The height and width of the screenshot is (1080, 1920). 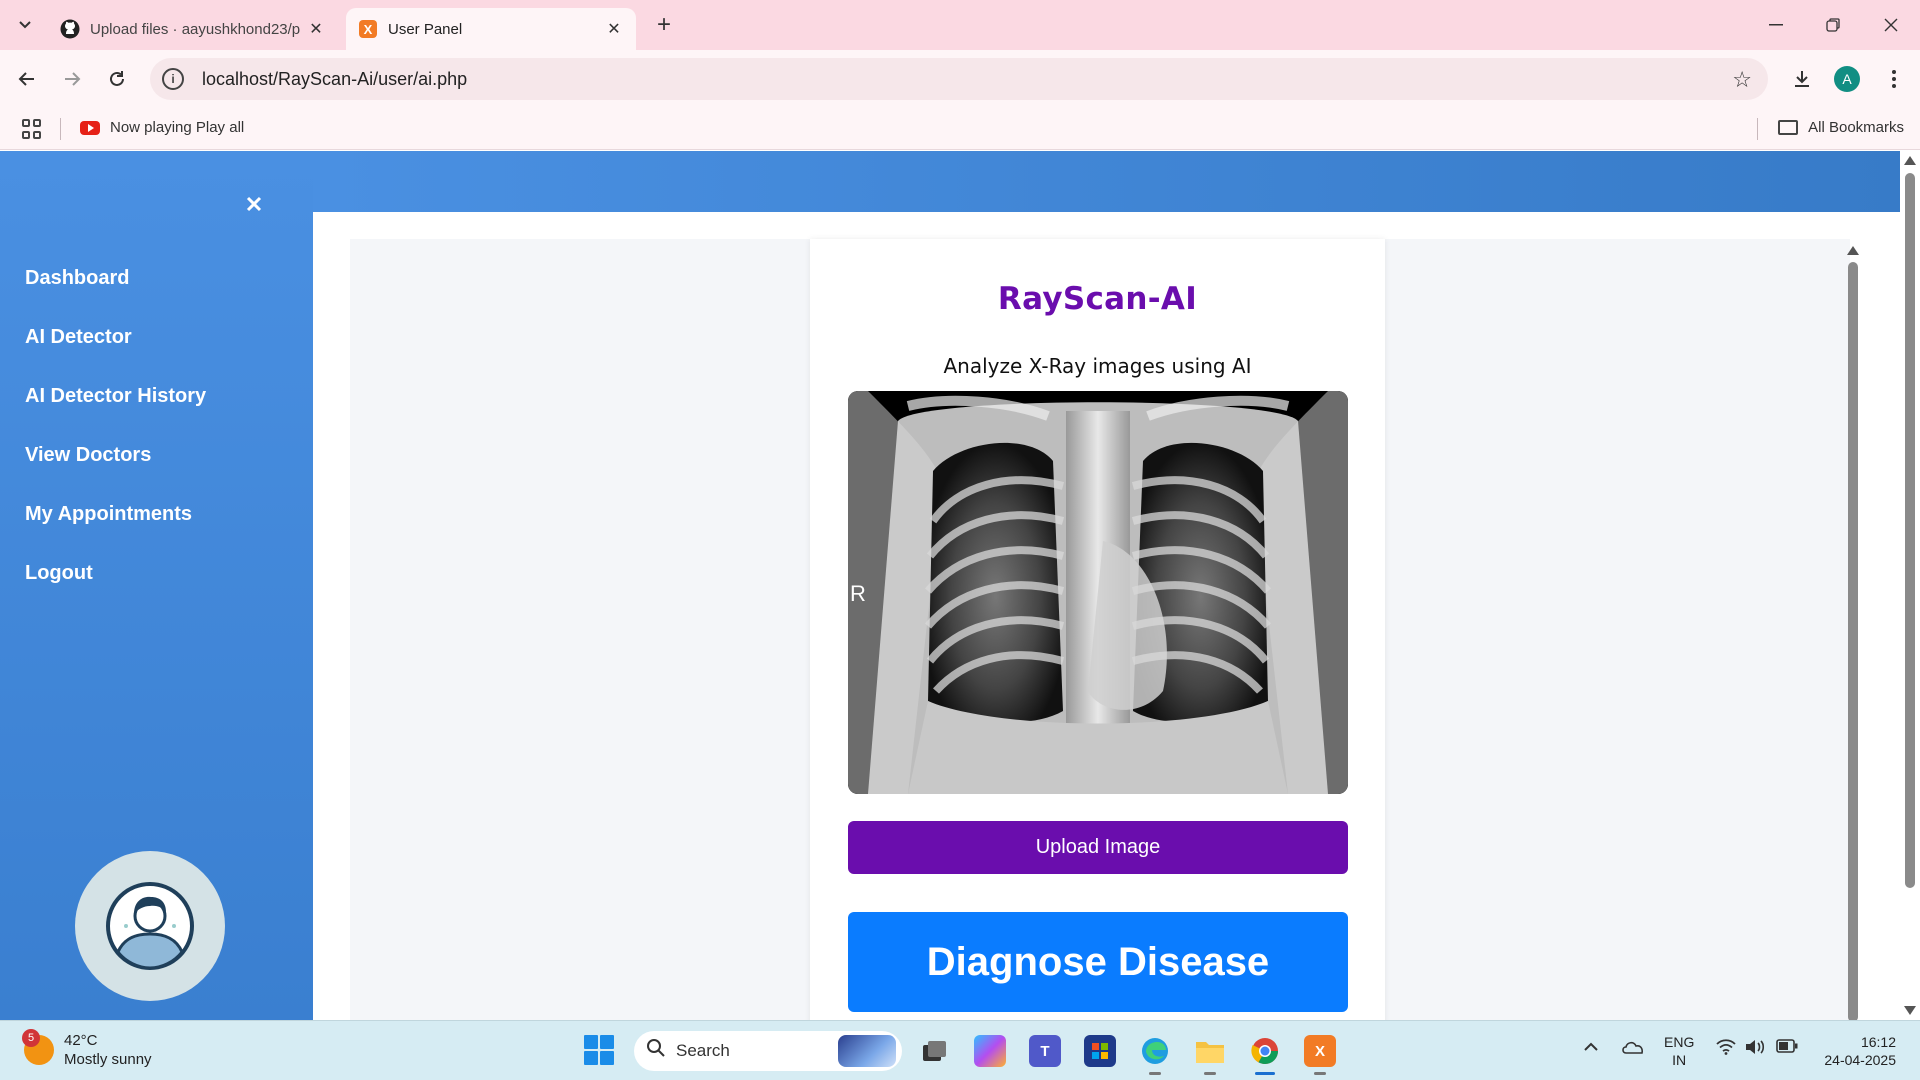 I want to click on system-clock: 16:12 24-04-2025, so click(x=1853, y=1051).